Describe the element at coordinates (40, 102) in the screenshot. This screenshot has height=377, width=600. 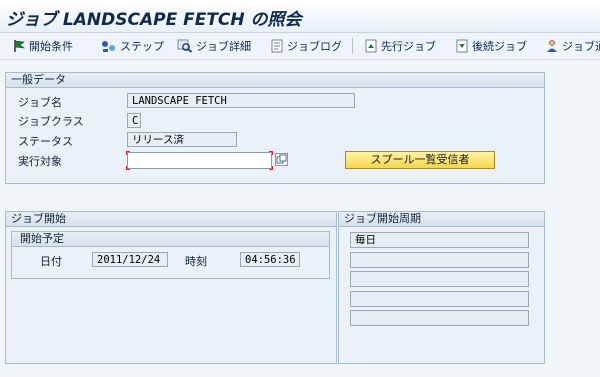
I see `job-name-label: ジョブ名` at that location.